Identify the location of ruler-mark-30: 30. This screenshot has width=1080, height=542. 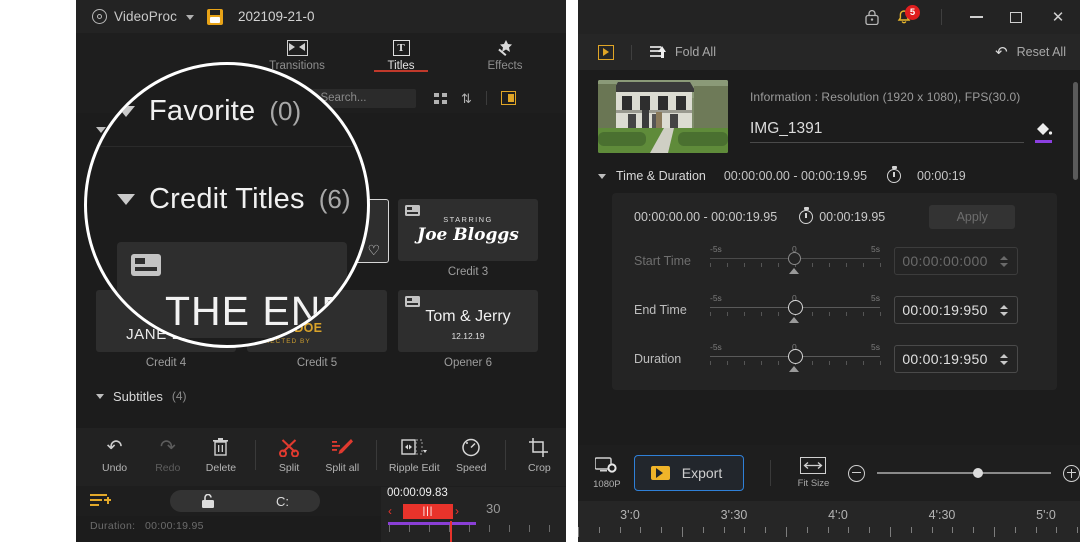
(493, 508).